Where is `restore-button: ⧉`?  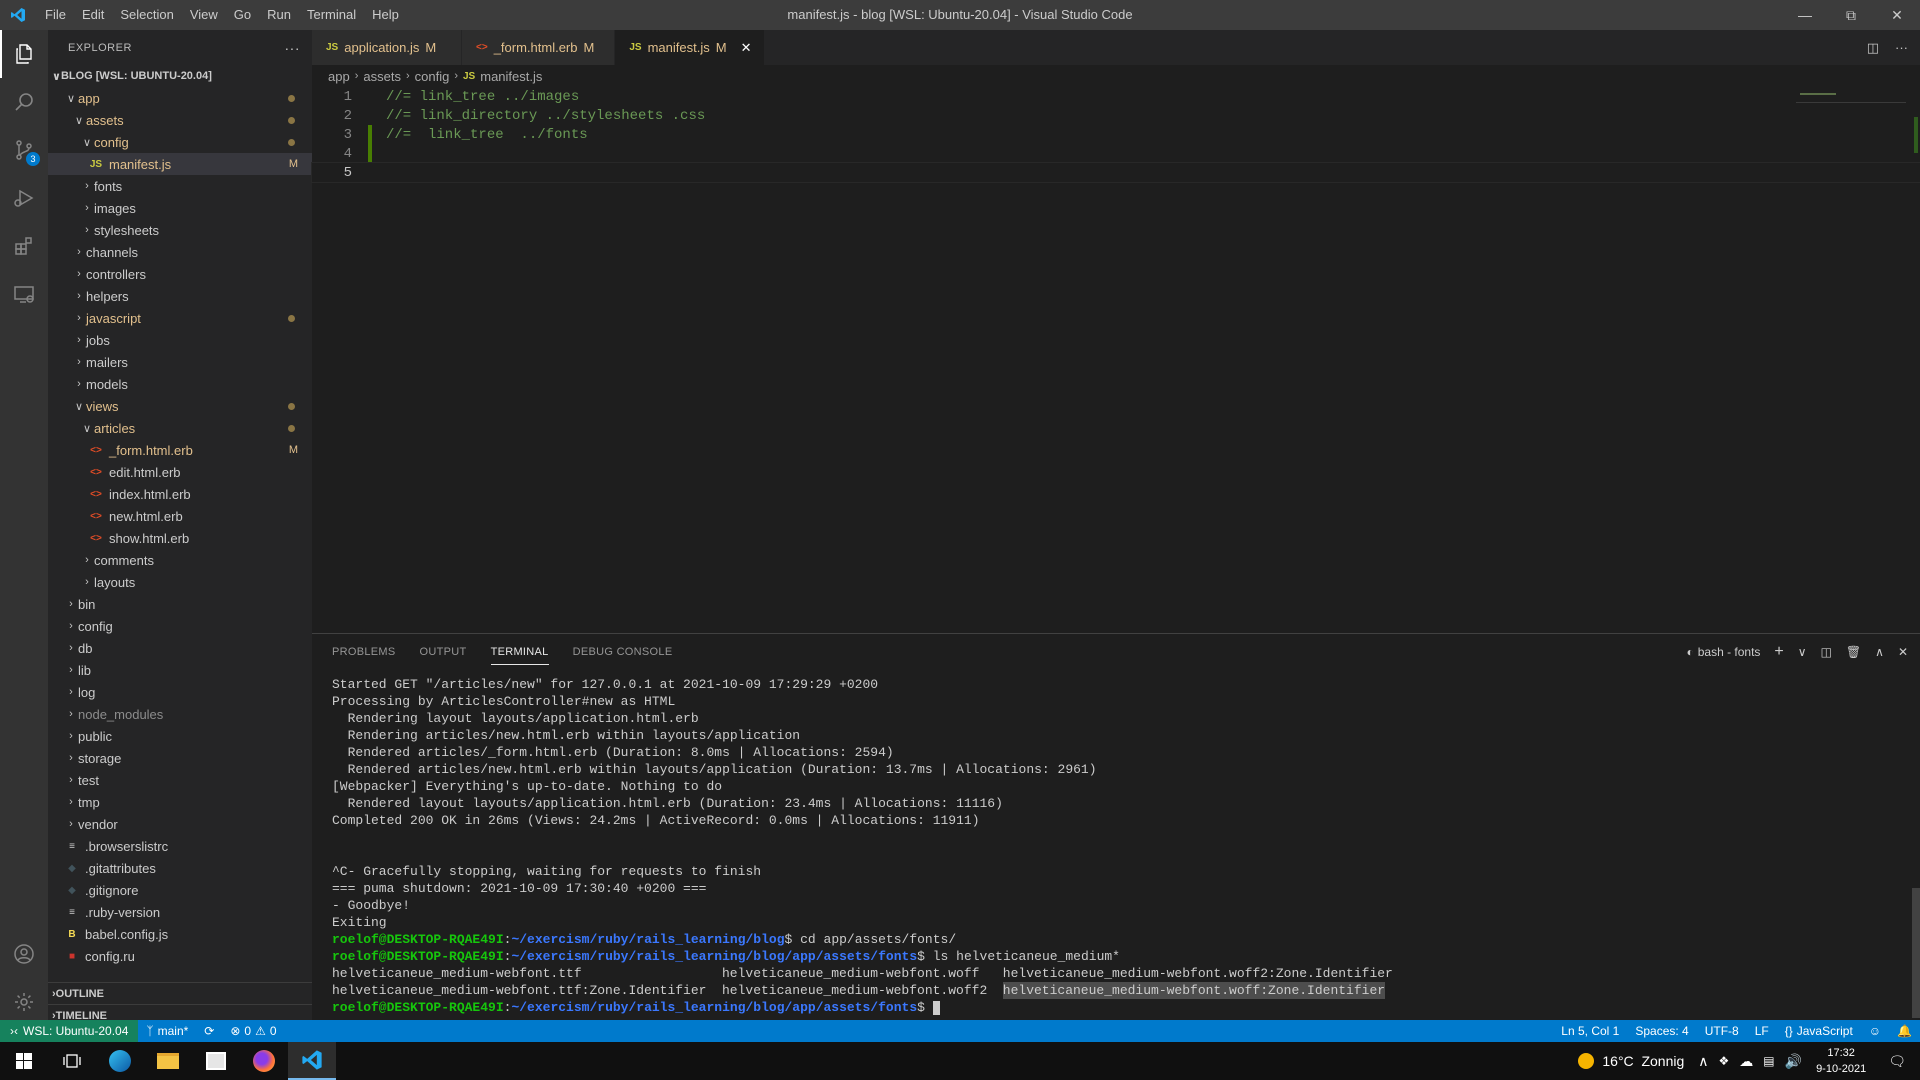
restore-button: ⧉ is located at coordinates (1851, 15).